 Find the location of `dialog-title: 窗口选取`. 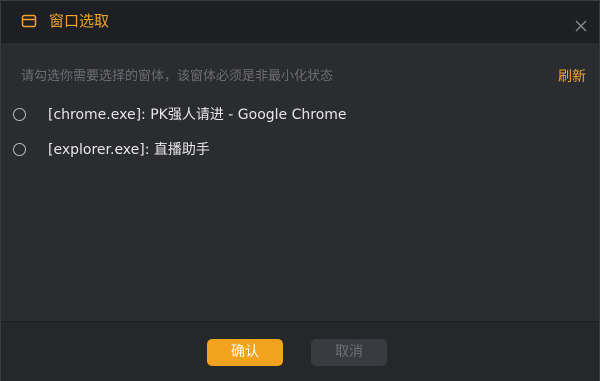

dialog-title: 窗口选取 is located at coordinates (79, 21).